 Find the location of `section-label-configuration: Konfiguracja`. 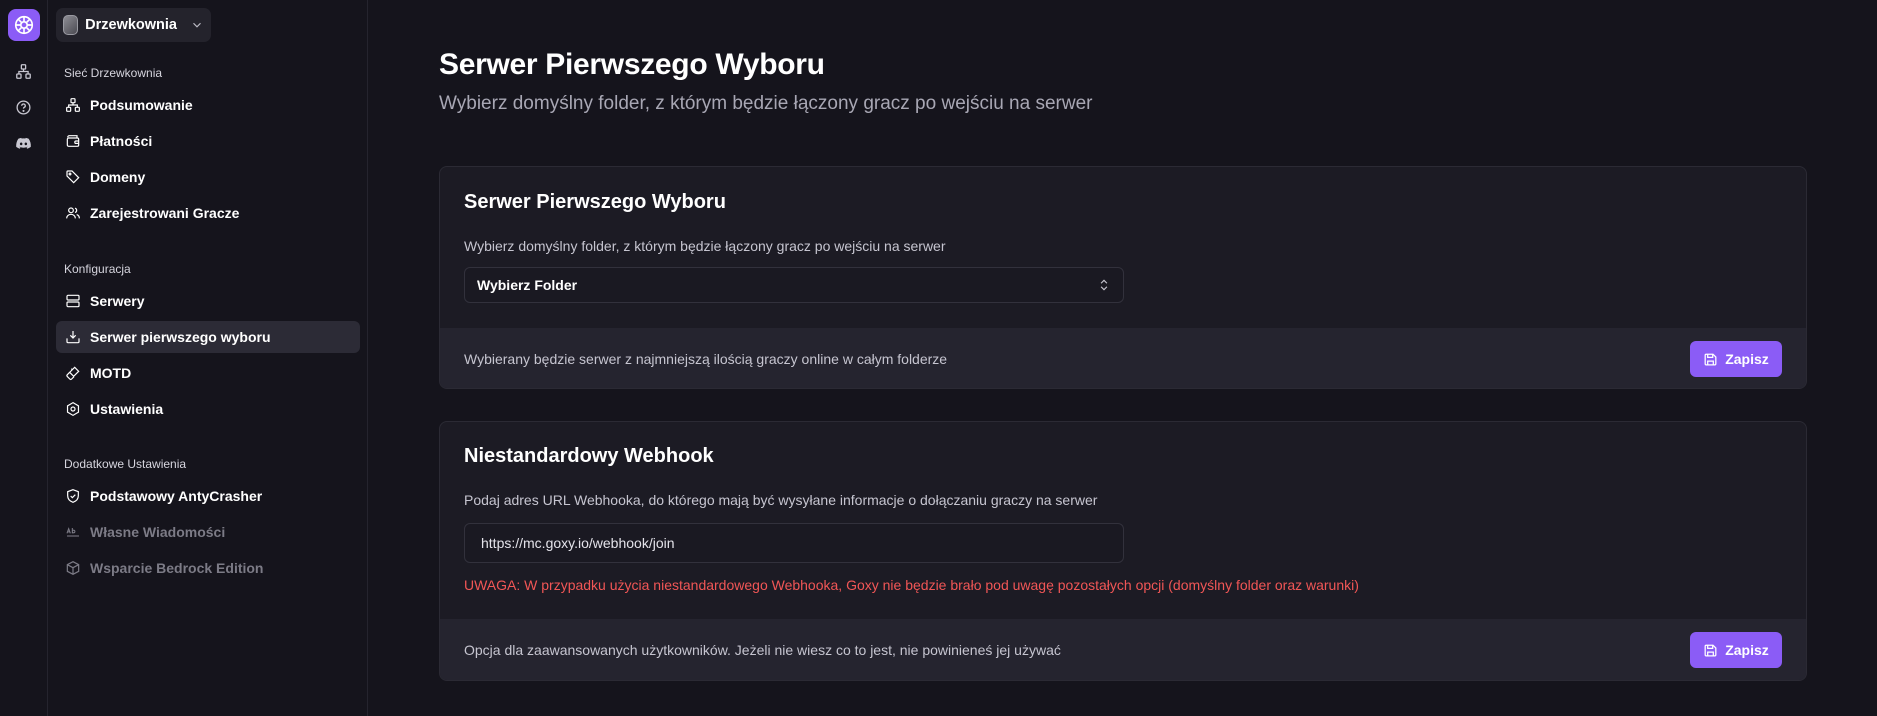

section-label-configuration: Konfiguracja is located at coordinates (97, 269).